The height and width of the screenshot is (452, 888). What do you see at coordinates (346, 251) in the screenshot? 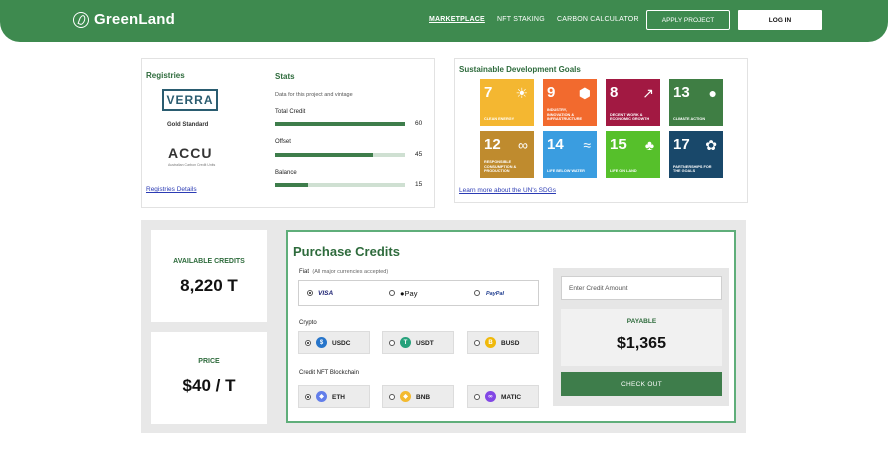
I see `purchase-credits-title: Purchase Credits` at bounding box center [346, 251].